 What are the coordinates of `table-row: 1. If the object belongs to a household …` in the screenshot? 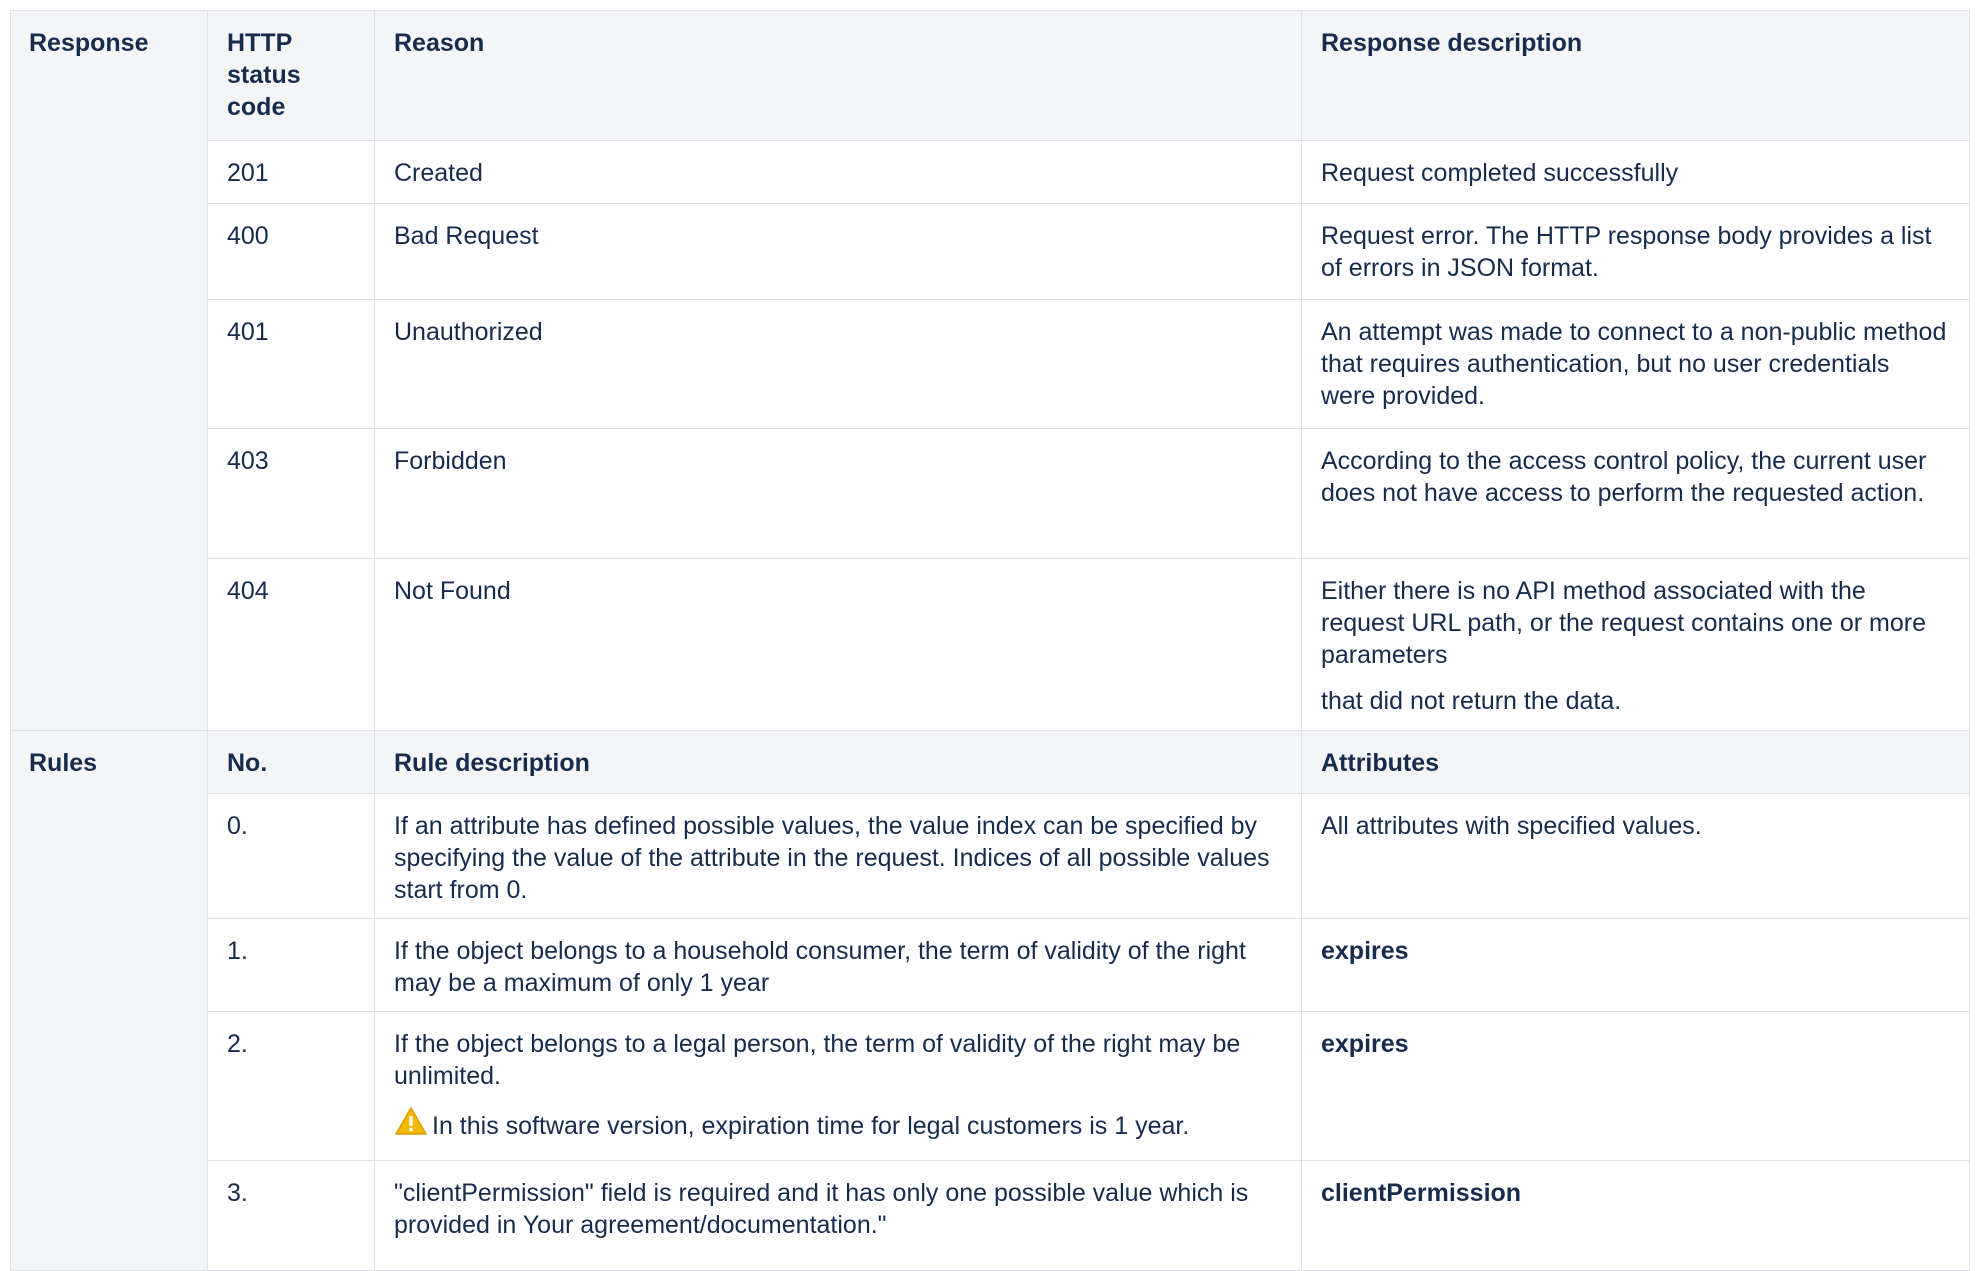 It's located at (990, 965).